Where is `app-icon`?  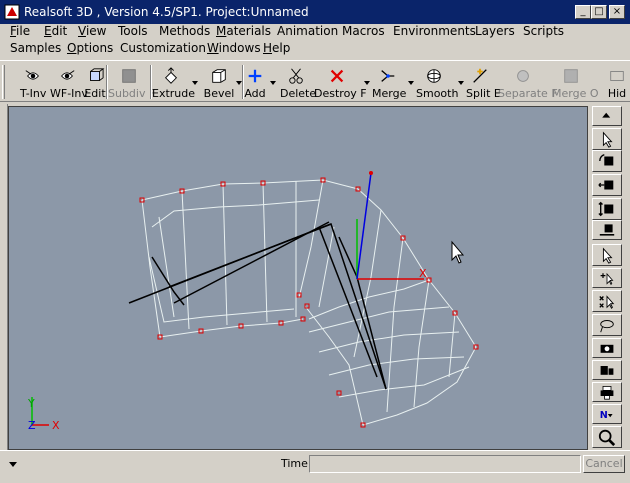 app-icon is located at coordinates (12, 12).